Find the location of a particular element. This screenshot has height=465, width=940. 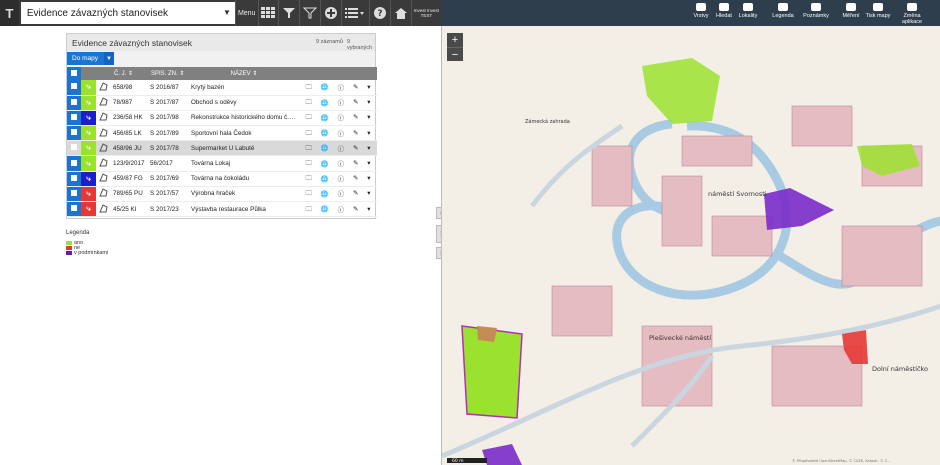

do-mapy-button: Do mapy ▼ is located at coordinates (90, 58).